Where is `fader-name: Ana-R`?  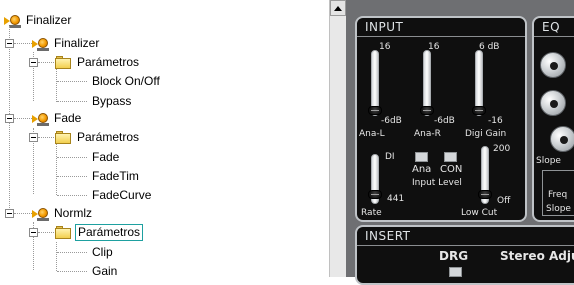
fader-name: Ana-R is located at coordinates (427, 134).